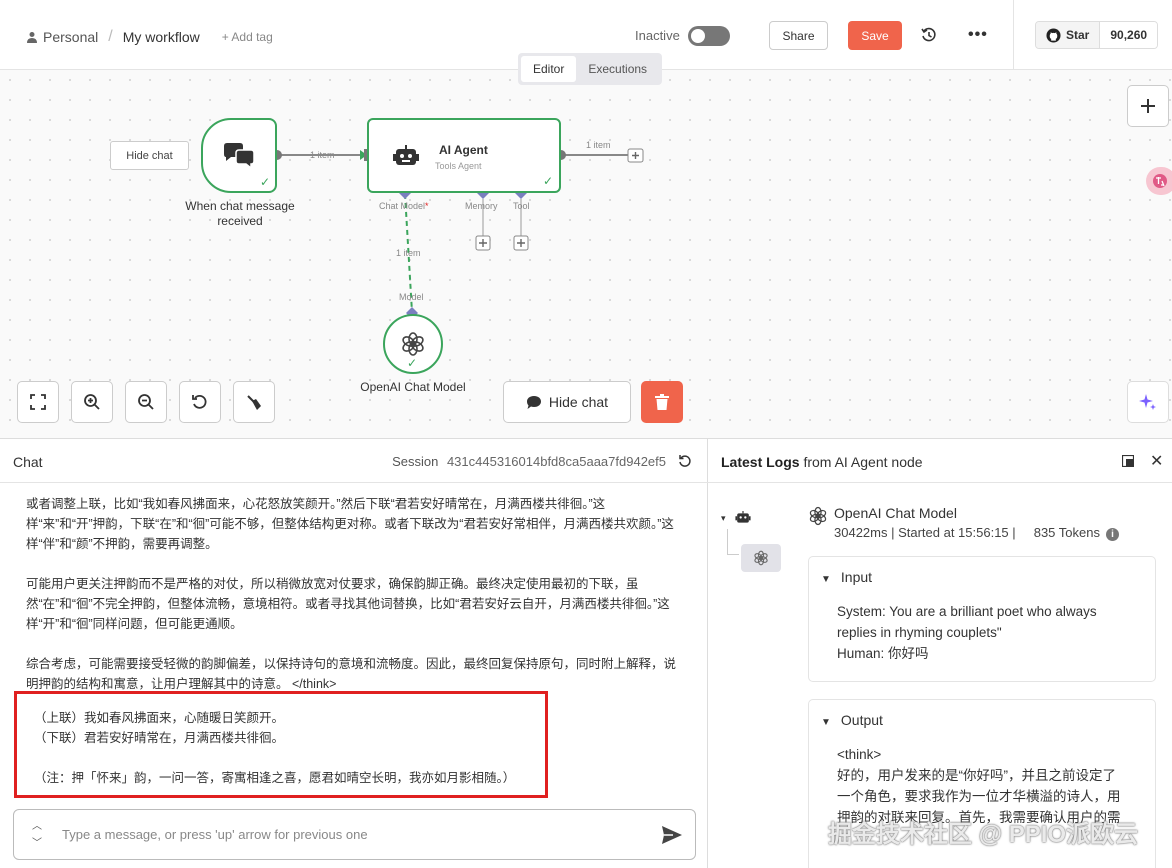 The image size is (1172, 868). What do you see at coordinates (852, 720) in the screenshot?
I see `output-card-header: ▼ Output` at bounding box center [852, 720].